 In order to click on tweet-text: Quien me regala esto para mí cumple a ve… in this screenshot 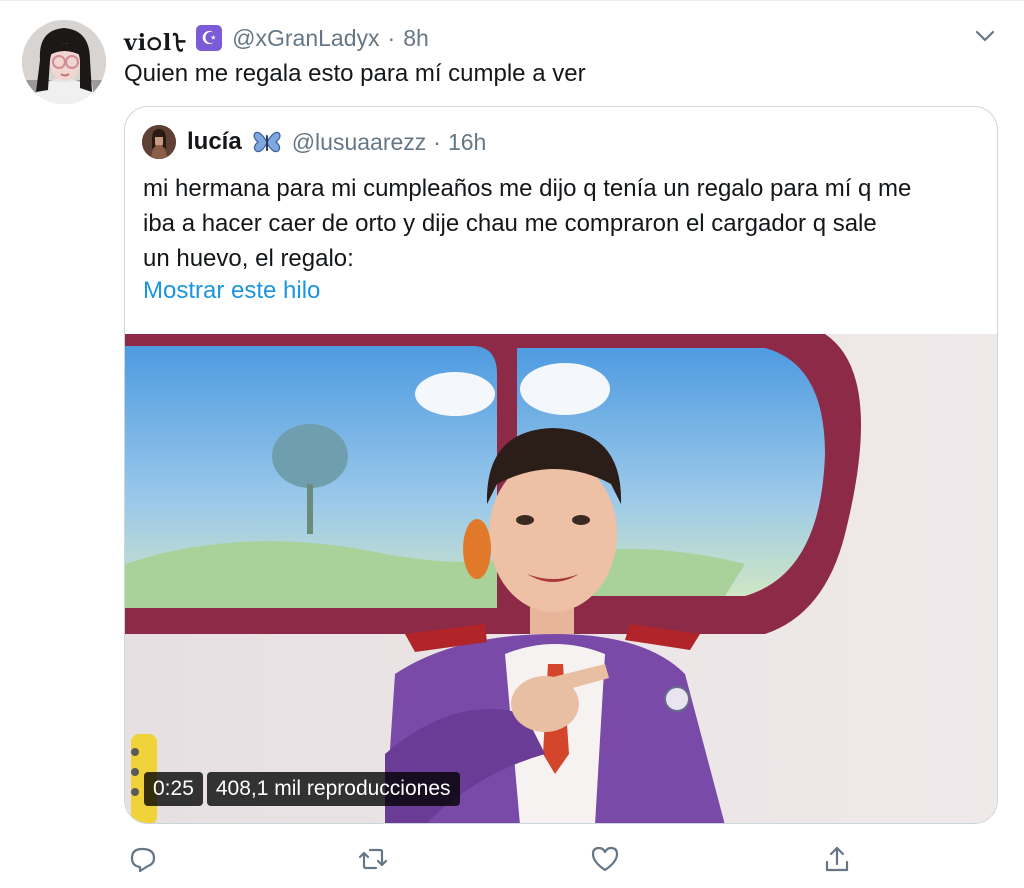, I will do `click(355, 73)`.